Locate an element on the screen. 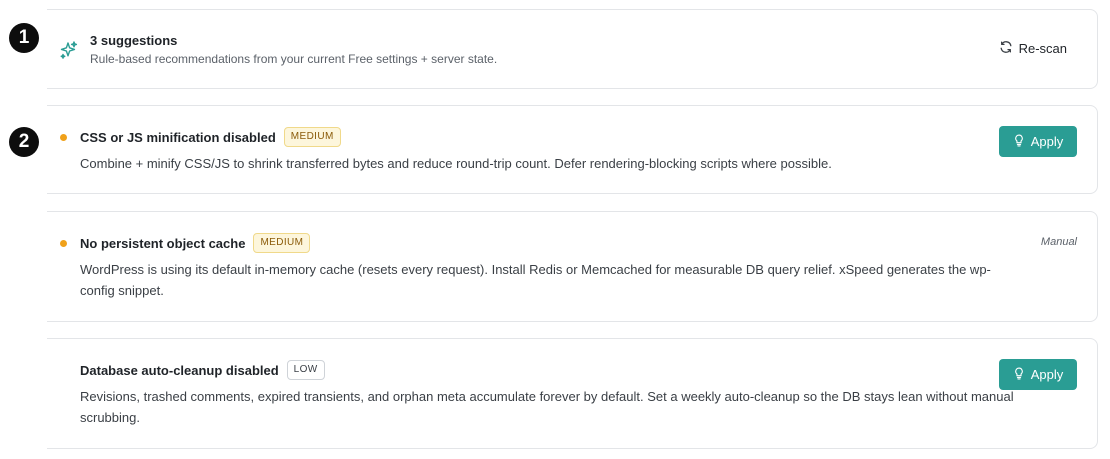  suggestion-title: CSS or JS minification disabled is located at coordinates (178, 137).